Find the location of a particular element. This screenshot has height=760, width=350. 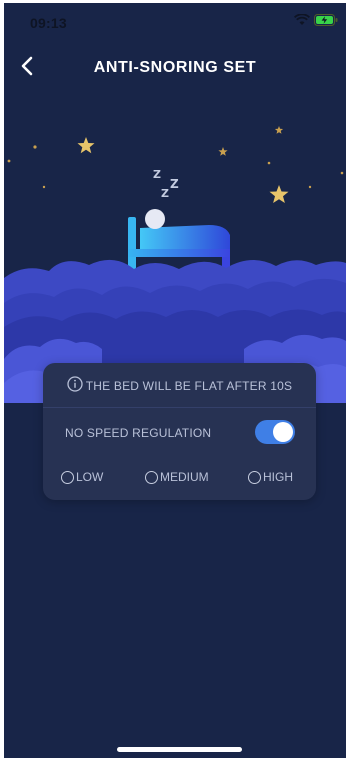

flat-notice: THE BED WILL BE FLAT AFTER 10S is located at coordinates (179, 385).